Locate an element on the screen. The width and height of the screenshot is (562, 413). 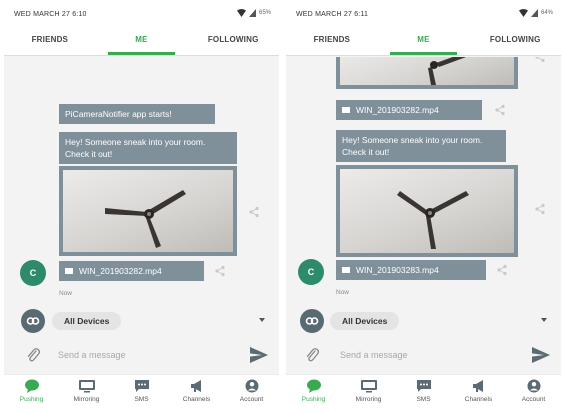
status-time: WED MARCH 27 6:10 is located at coordinates (50, 14).